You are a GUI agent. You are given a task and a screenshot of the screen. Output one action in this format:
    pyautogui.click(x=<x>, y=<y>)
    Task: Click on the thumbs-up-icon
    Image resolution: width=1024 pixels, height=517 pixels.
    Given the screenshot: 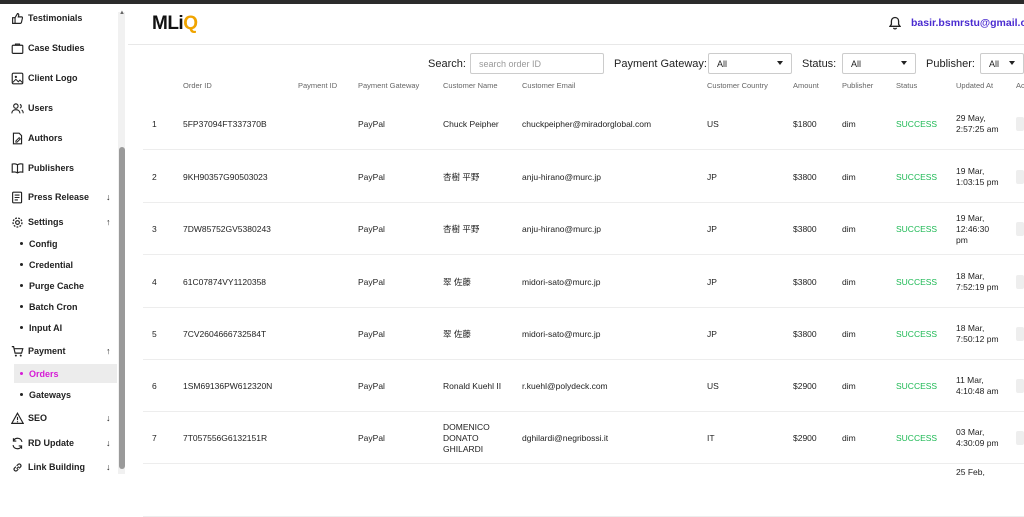 What is the action you would take?
    pyautogui.click(x=17, y=18)
    